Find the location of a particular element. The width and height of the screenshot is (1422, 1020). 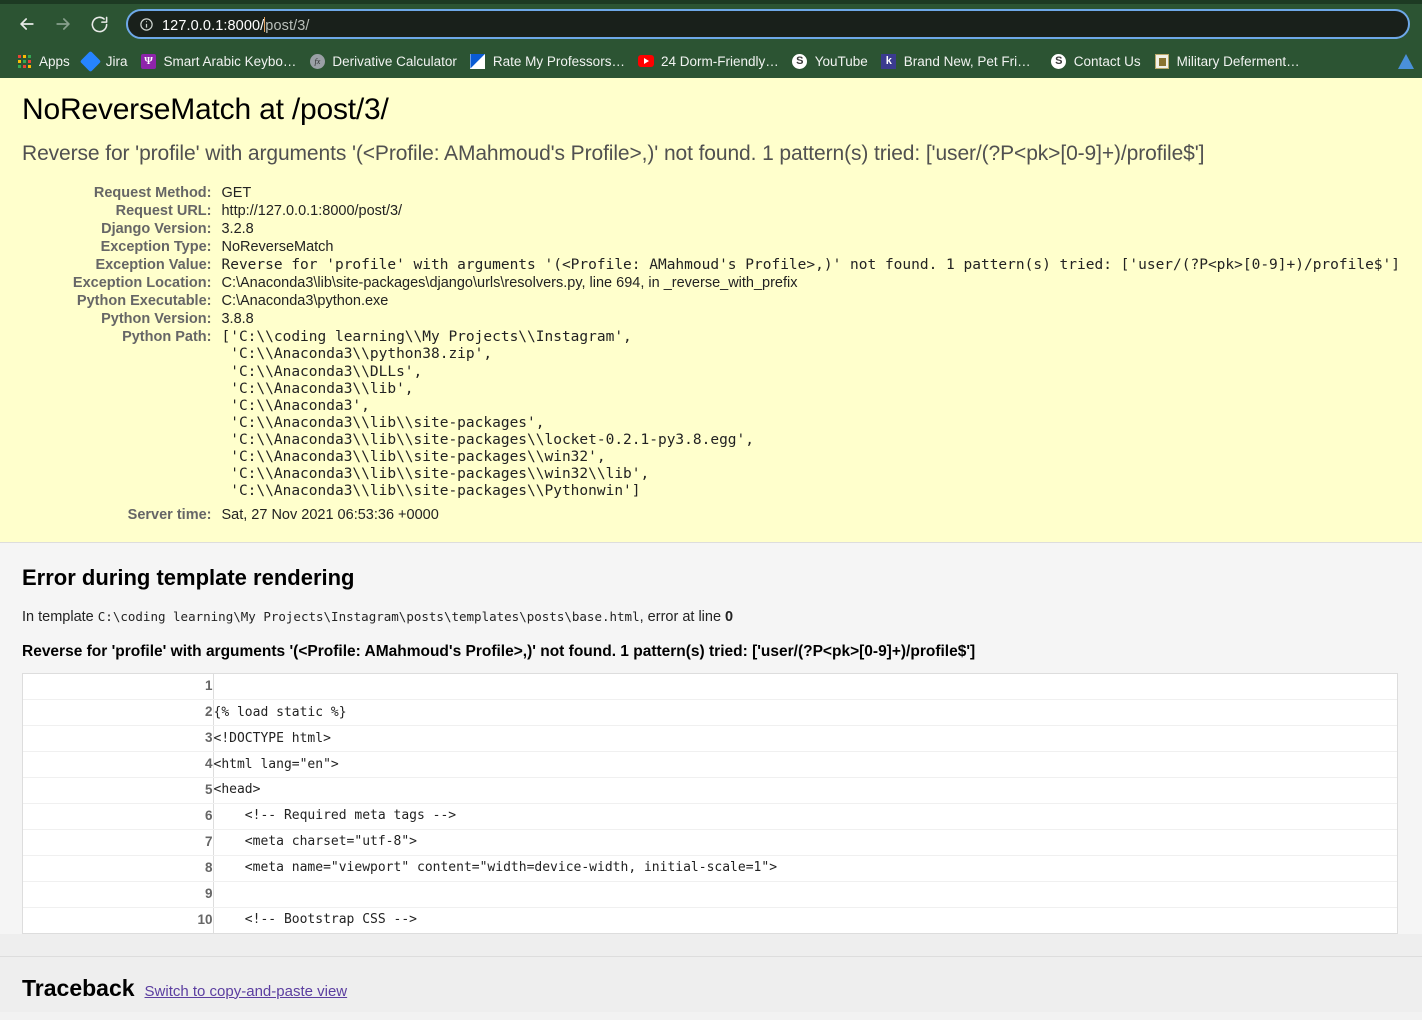

table-row: Exception Type: NoReverseMatch is located at coordinates (711, 247).